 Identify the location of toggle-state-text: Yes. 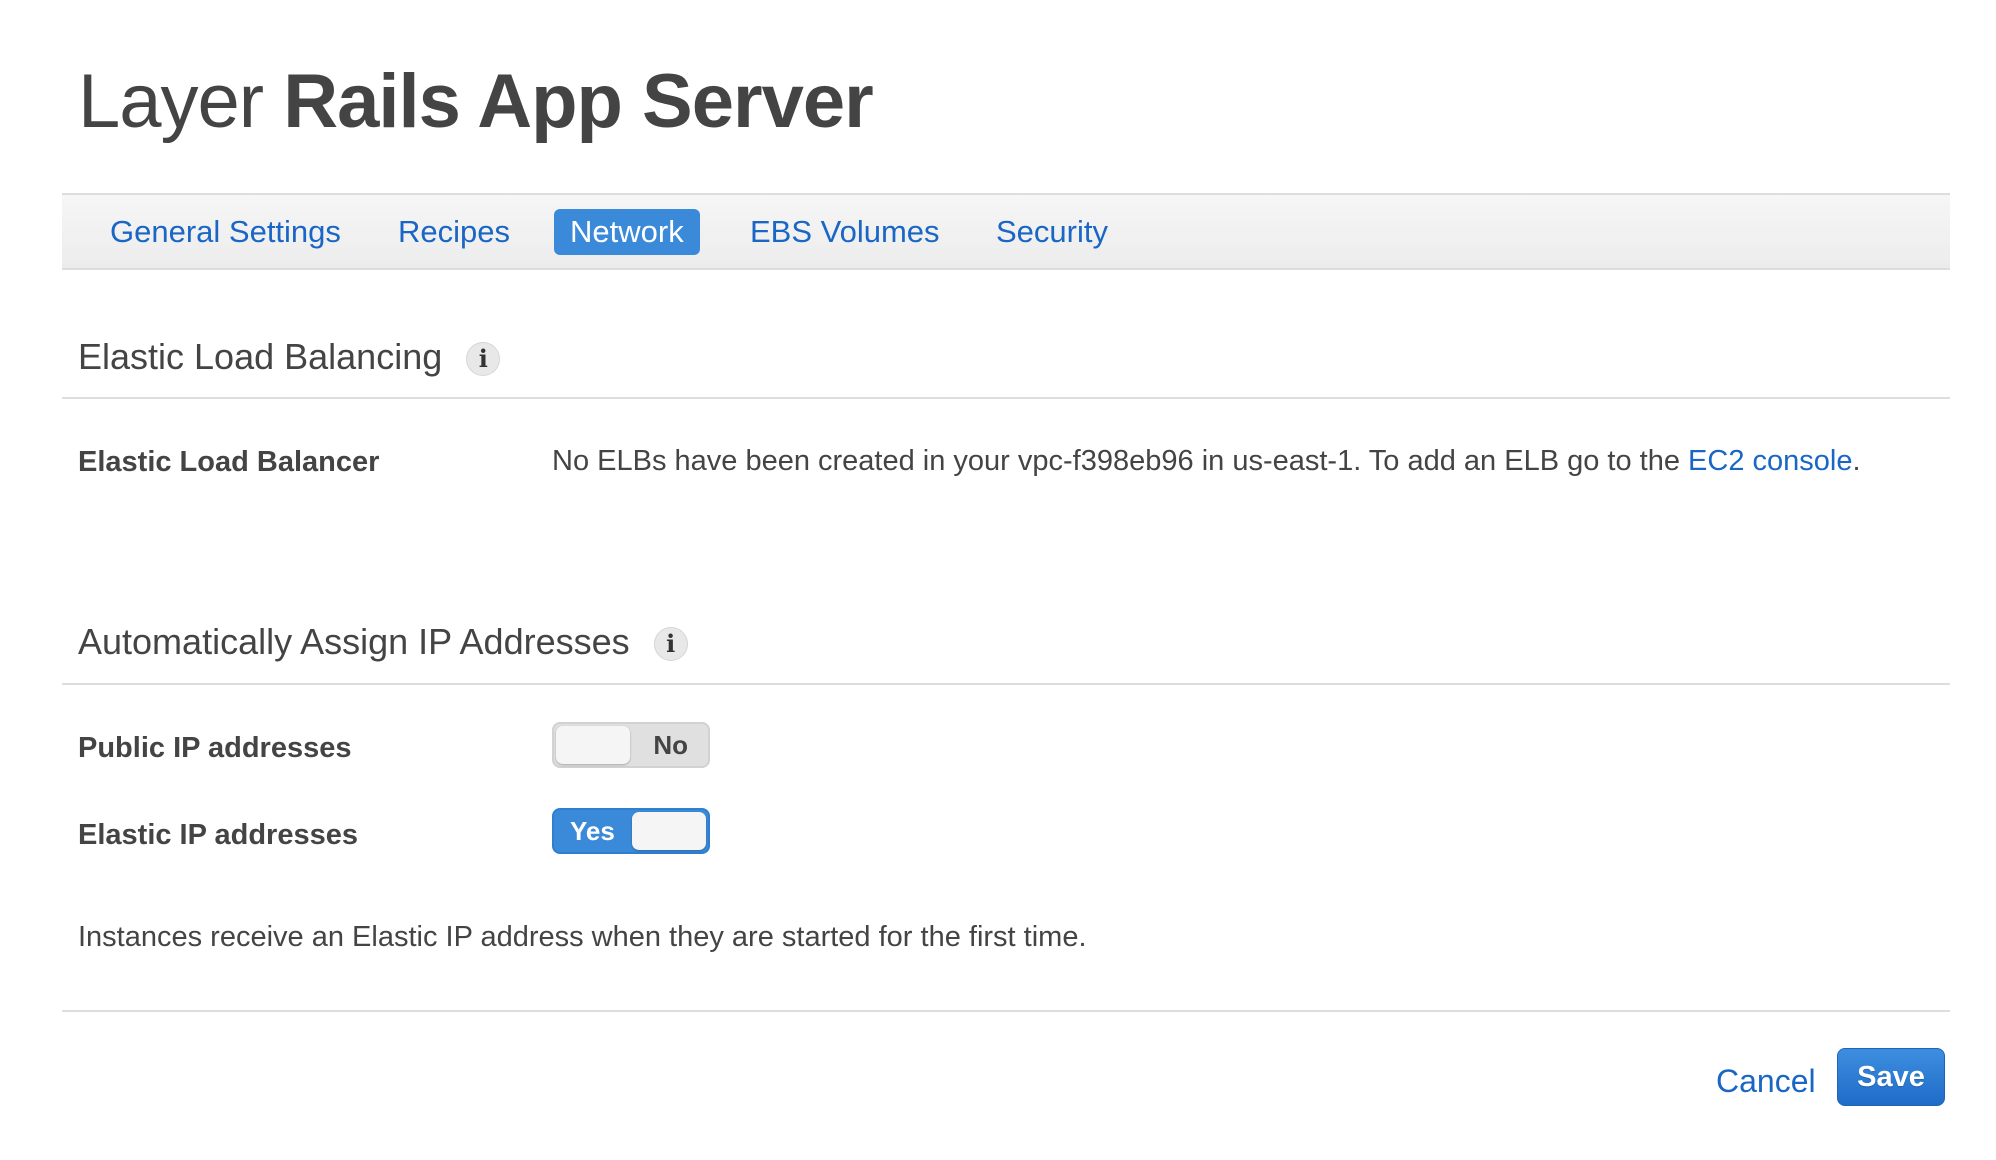
(592, 831).